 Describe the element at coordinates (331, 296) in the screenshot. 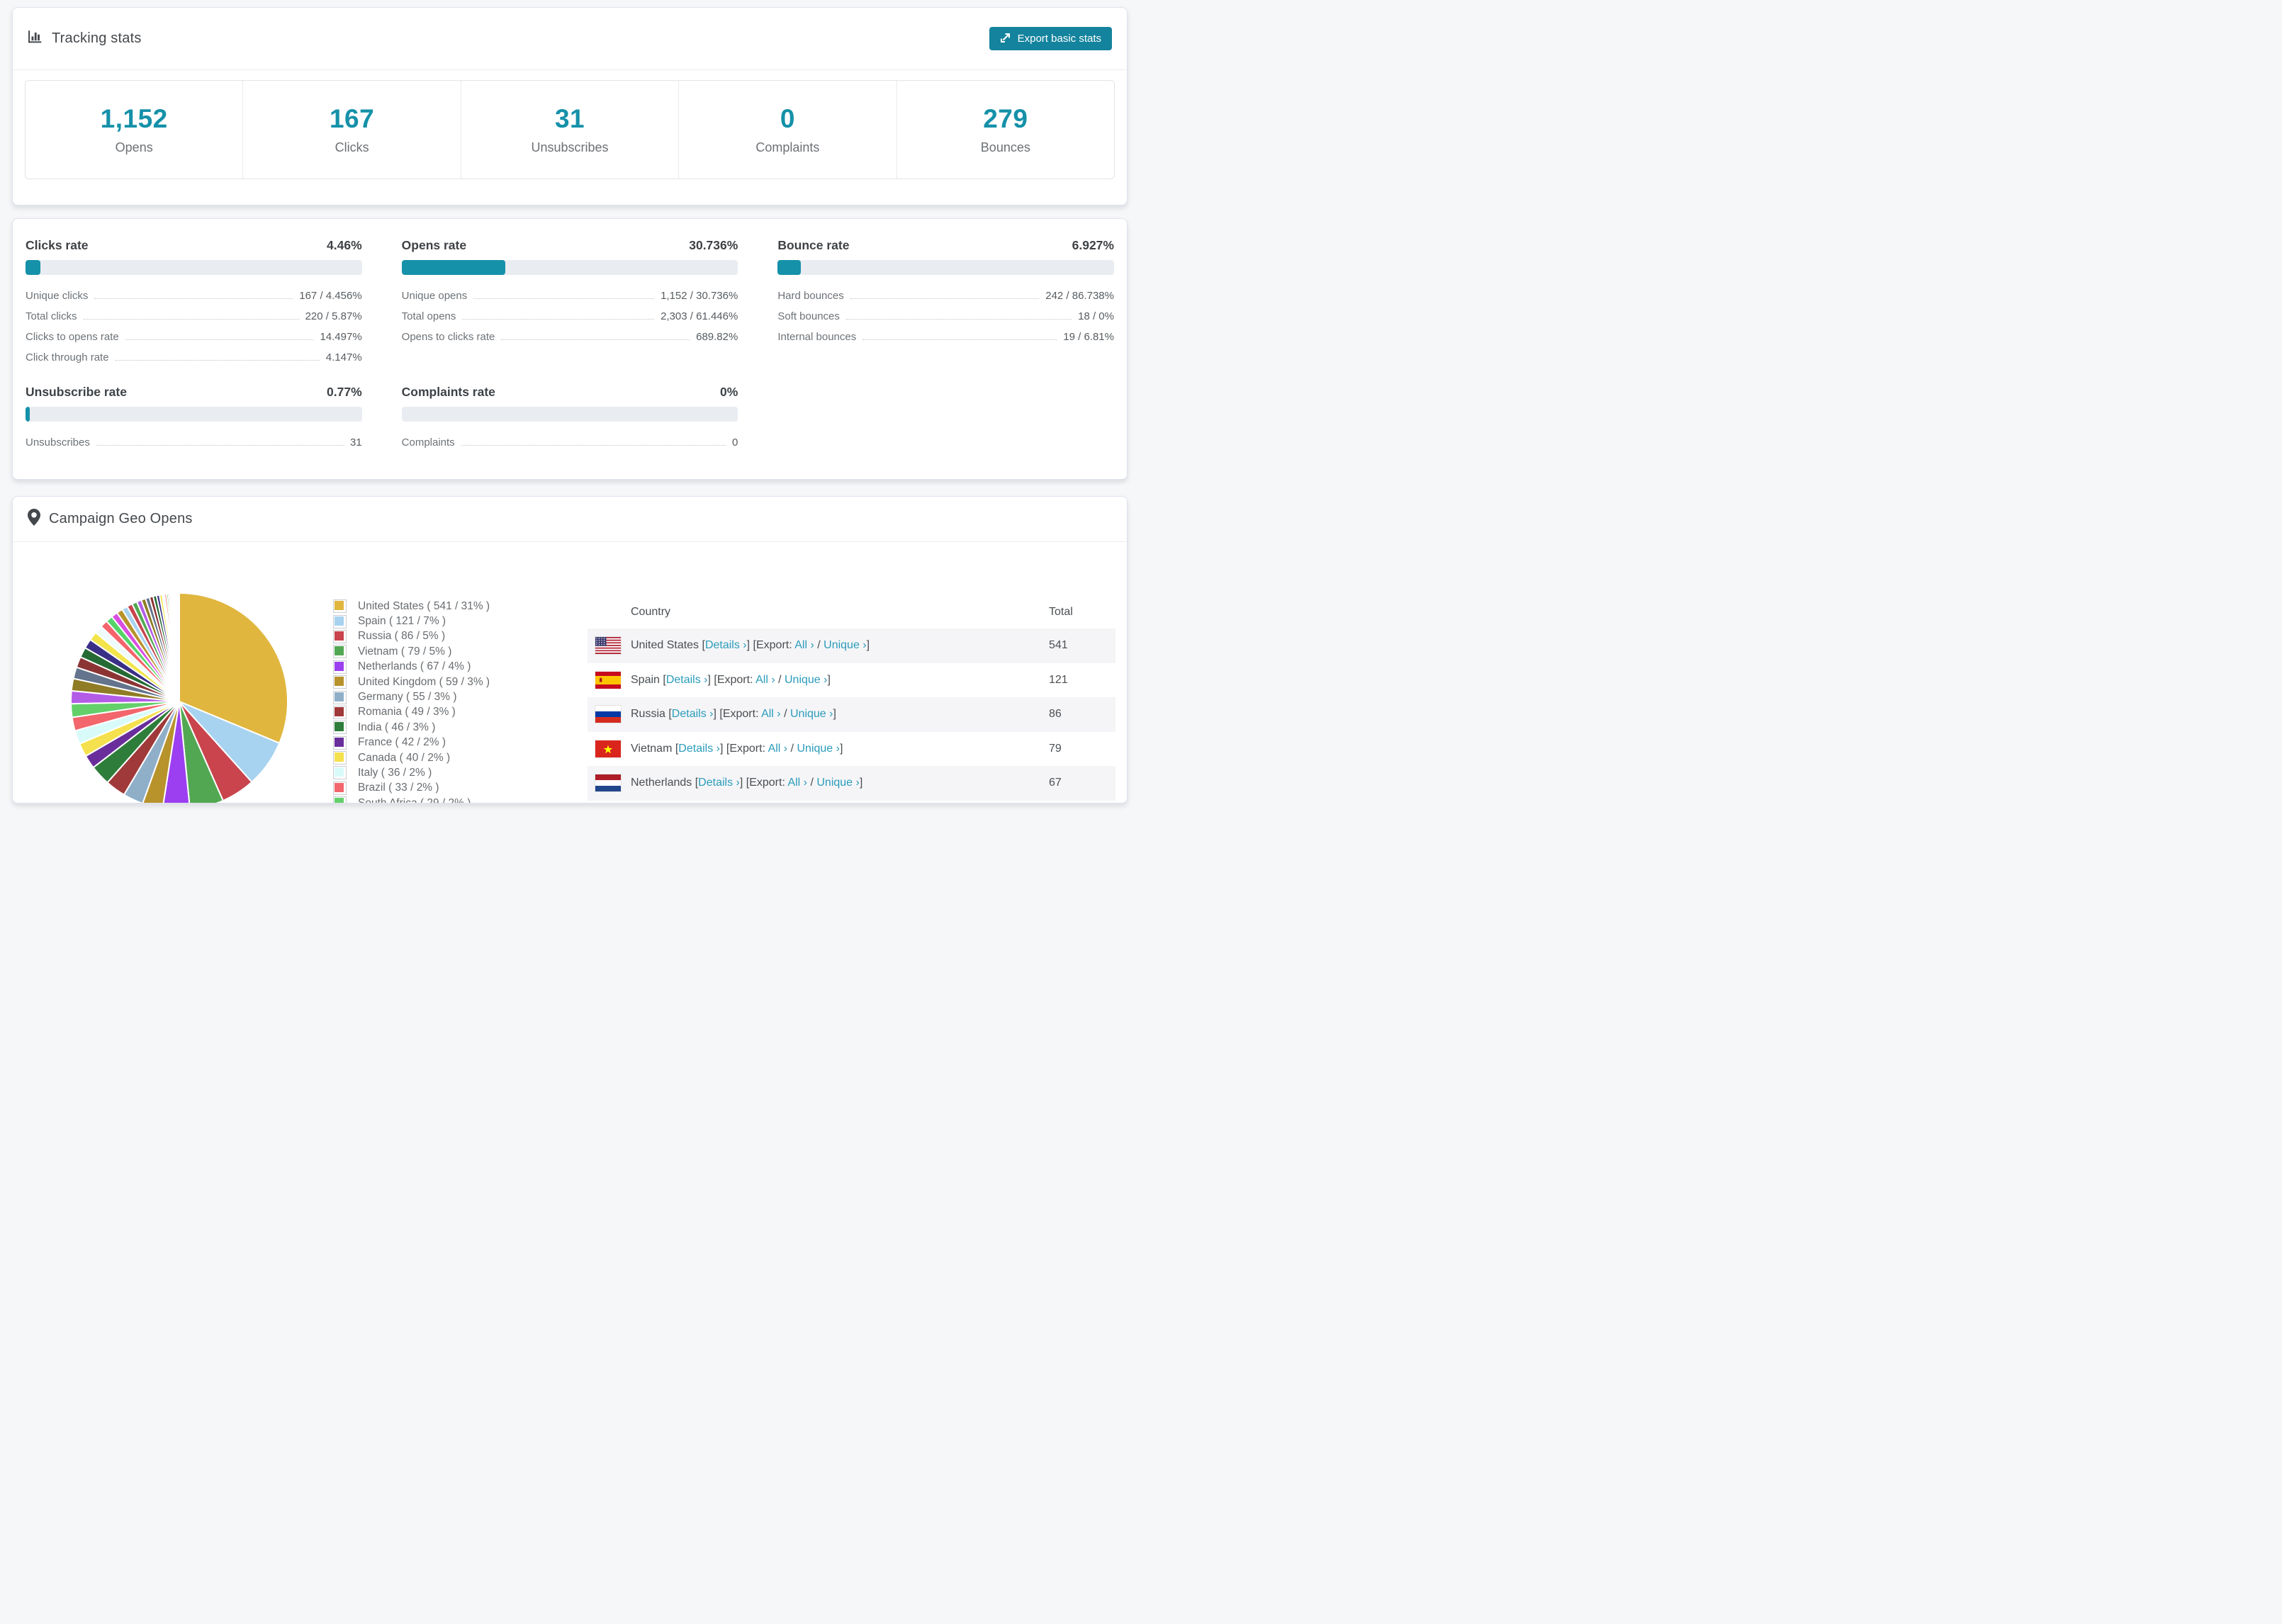

I see `stat-row-value: 167 / 4.456%` at that location.